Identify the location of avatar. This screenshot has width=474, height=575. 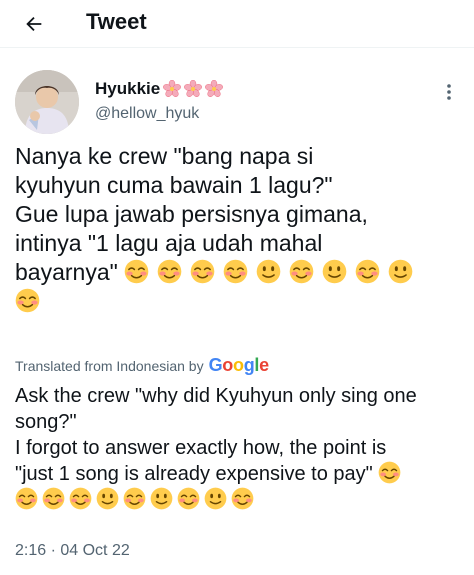
(47, 102).